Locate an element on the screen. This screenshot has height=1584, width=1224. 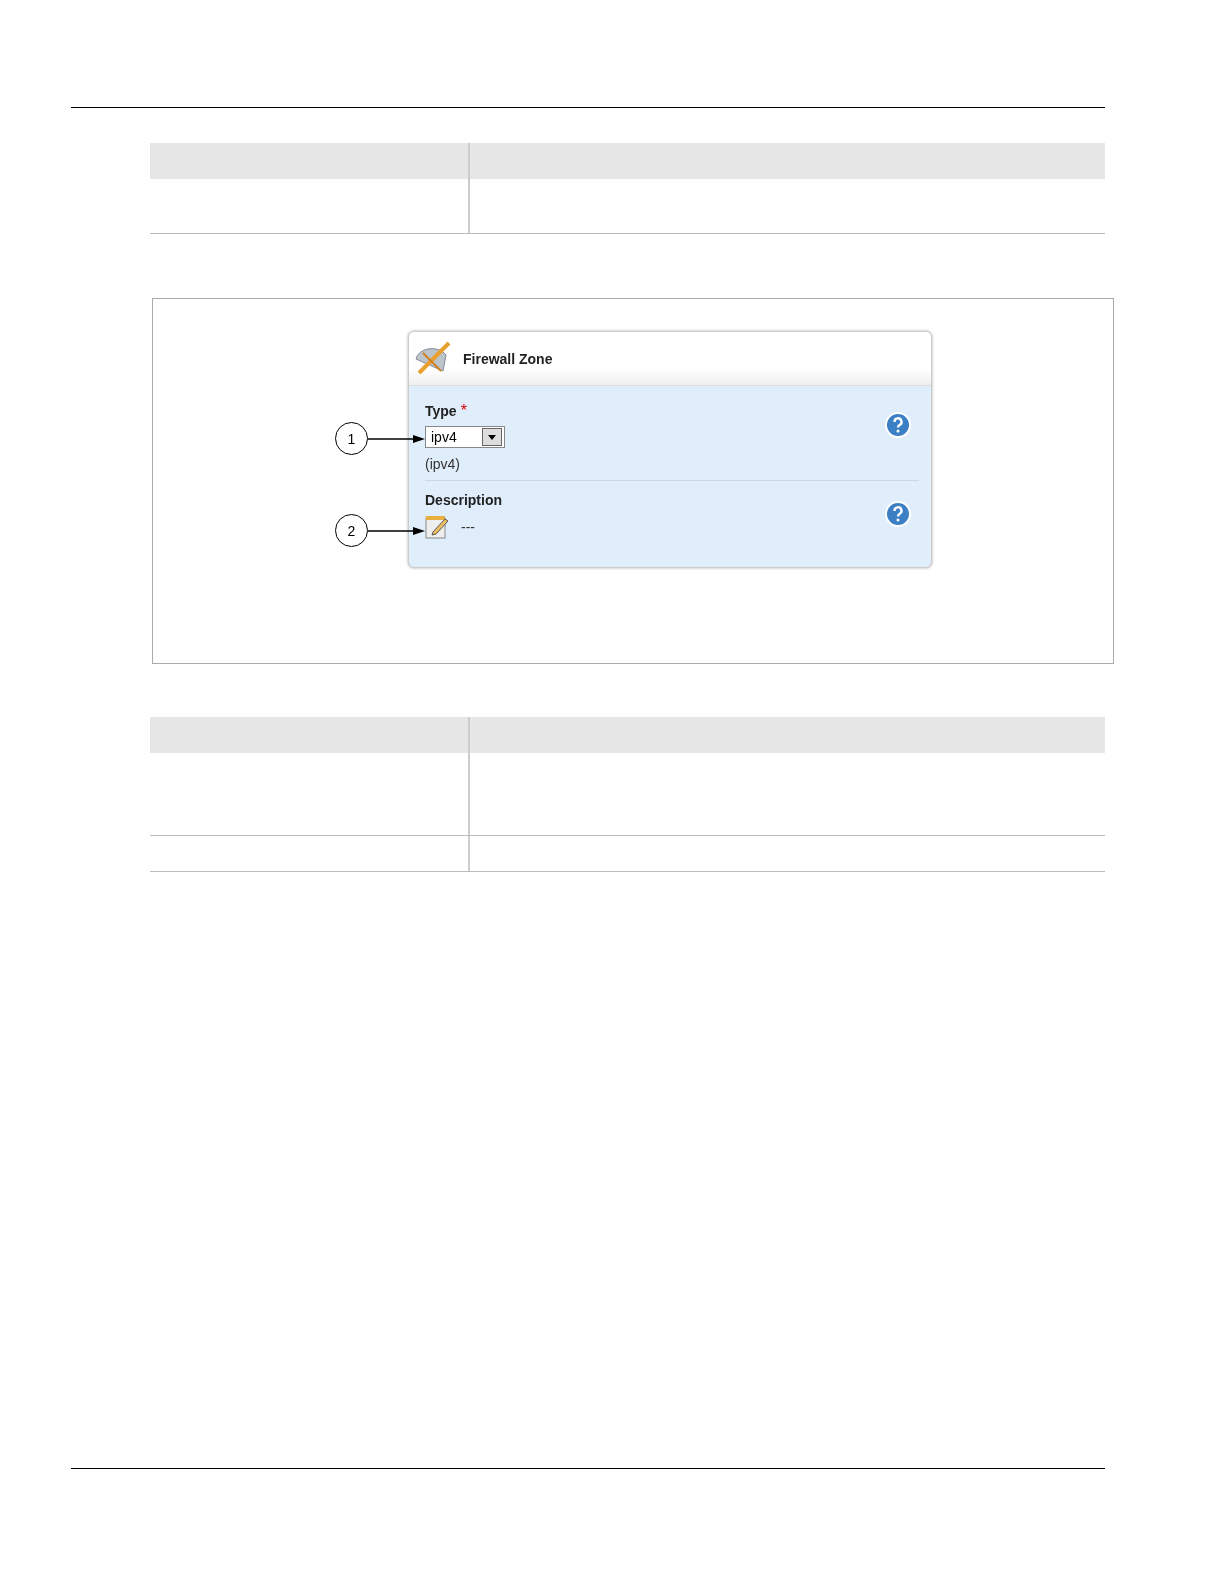
type-dropdown: ipv4 is located at coordinates (465, 437).